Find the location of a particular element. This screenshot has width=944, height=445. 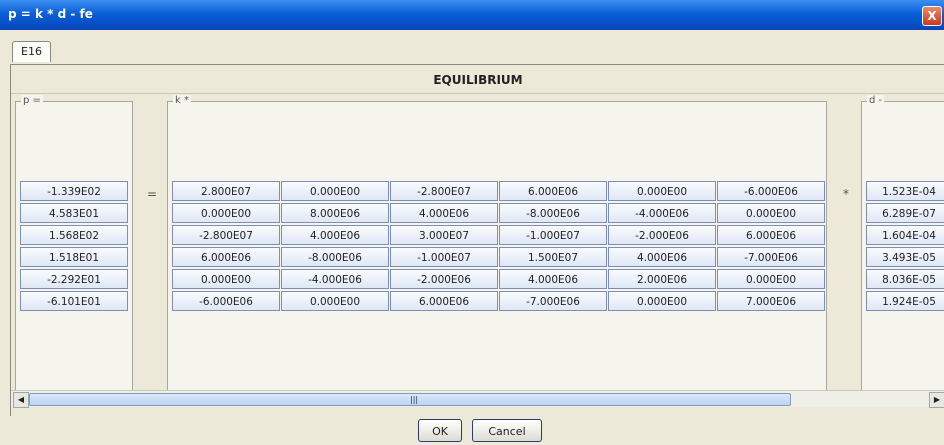

k-cell: 3.000E07 is located at coordinates (444, 235).